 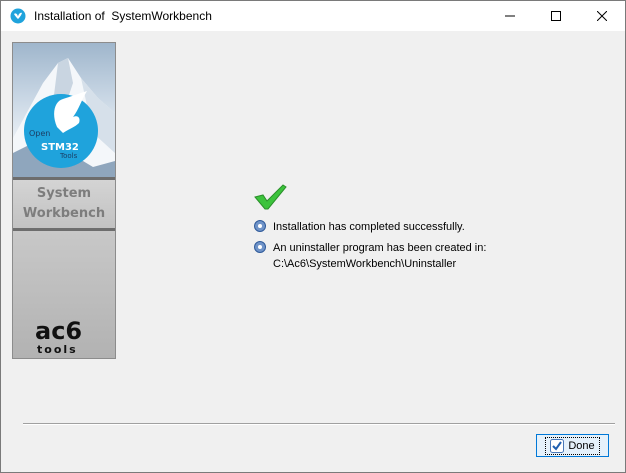 I want to click on completed-message-text: Installation has completed successfully., so click(x=369, y=227).